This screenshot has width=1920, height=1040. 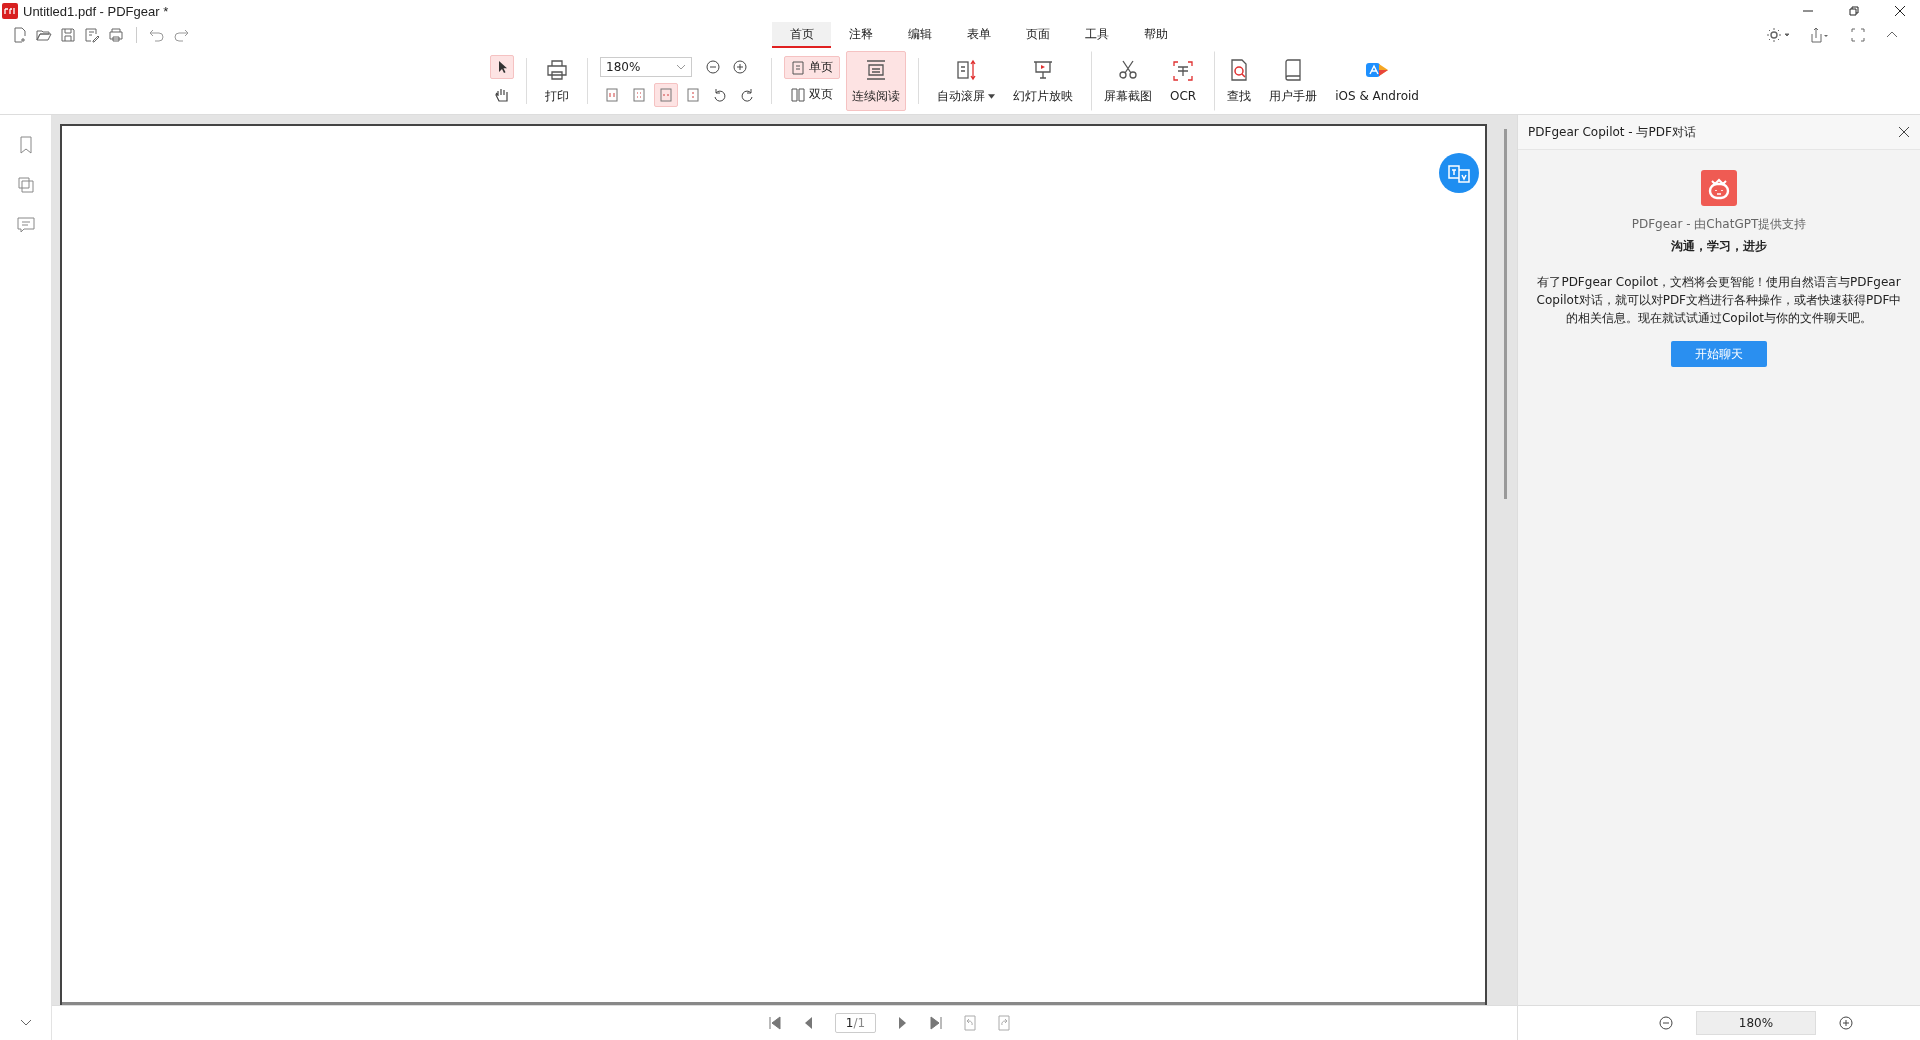 I want to click on toolbar-button: 自动滚屏, so click(x=966, y=81).